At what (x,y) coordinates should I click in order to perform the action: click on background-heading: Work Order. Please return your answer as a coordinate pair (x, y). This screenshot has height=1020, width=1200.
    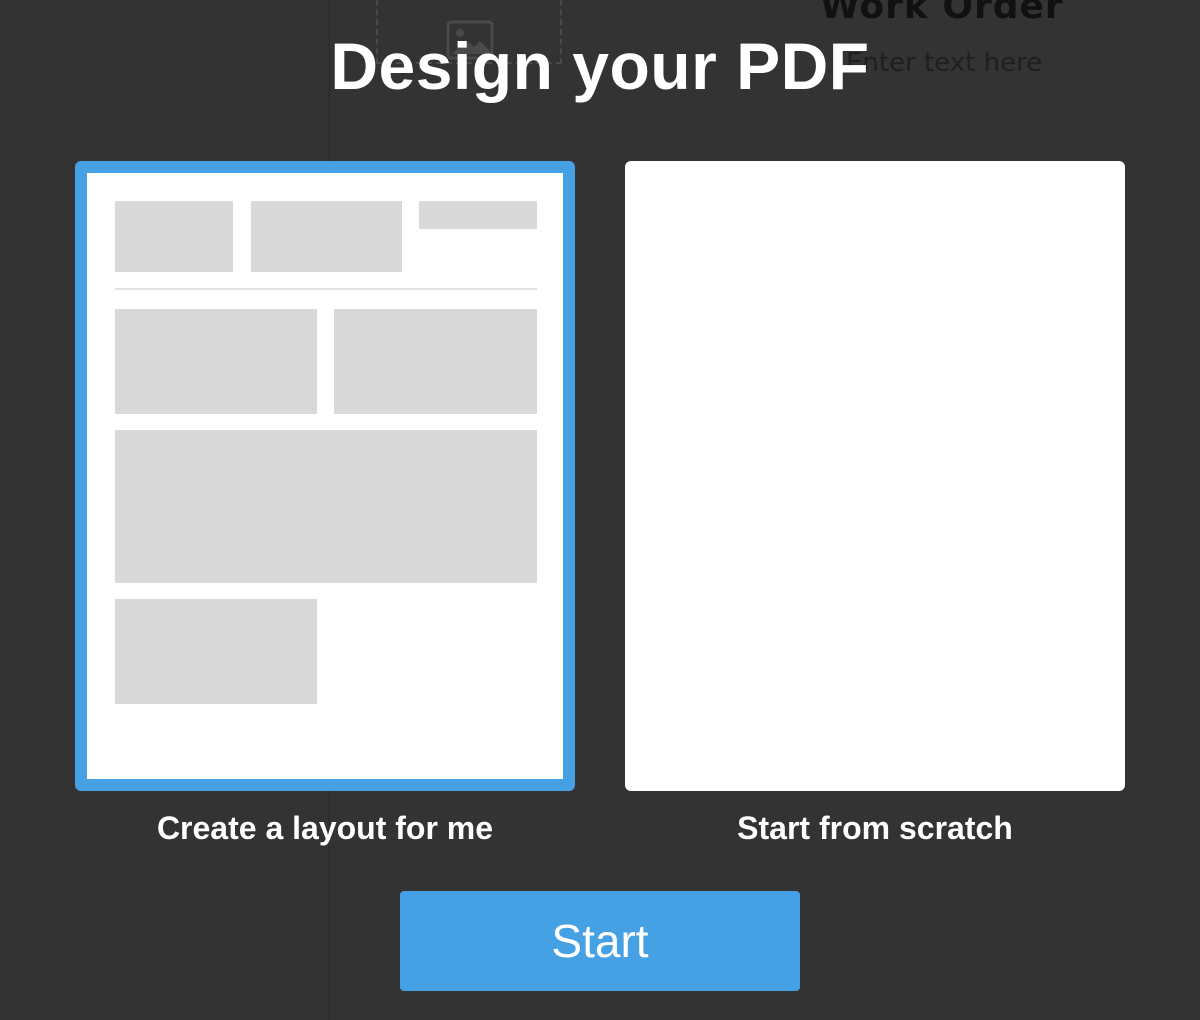
    Looking at the image, I should click on (942, 13).